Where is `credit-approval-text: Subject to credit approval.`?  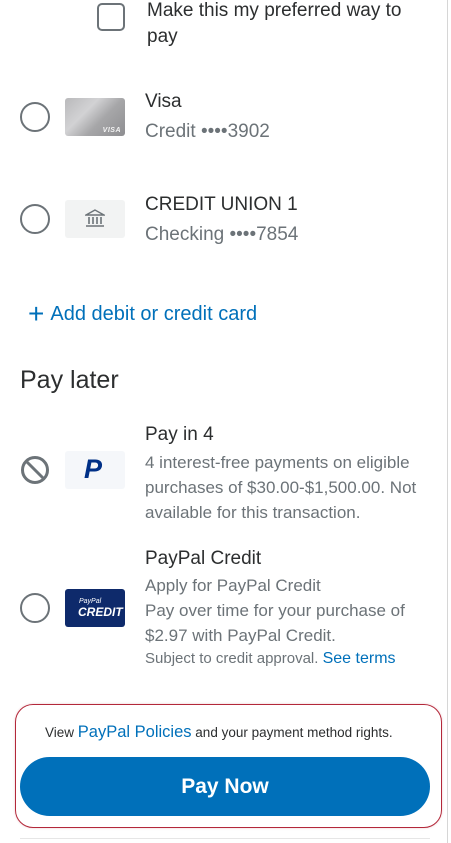 credit-approval-text: Subject to credit approval. is located at coordinates (232, 658).